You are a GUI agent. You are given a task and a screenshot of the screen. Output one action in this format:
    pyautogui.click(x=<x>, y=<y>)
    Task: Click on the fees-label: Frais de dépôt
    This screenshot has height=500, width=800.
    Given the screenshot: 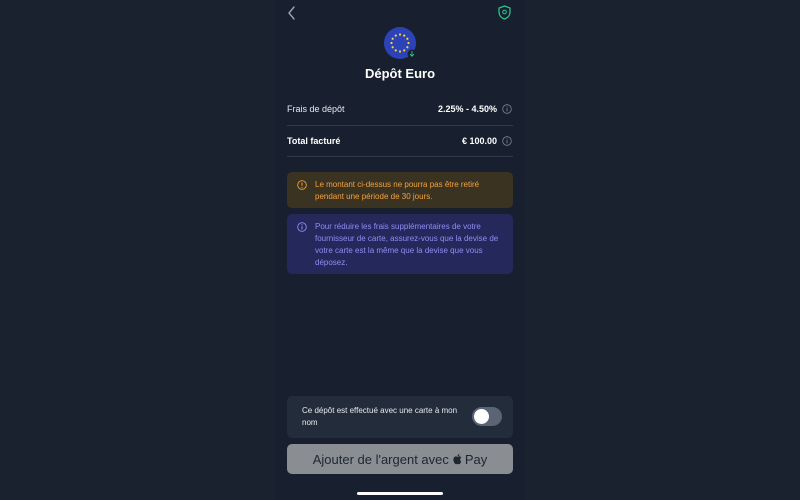 What is the action you would take?
    pyautogui.click(x=316, y=109)
    